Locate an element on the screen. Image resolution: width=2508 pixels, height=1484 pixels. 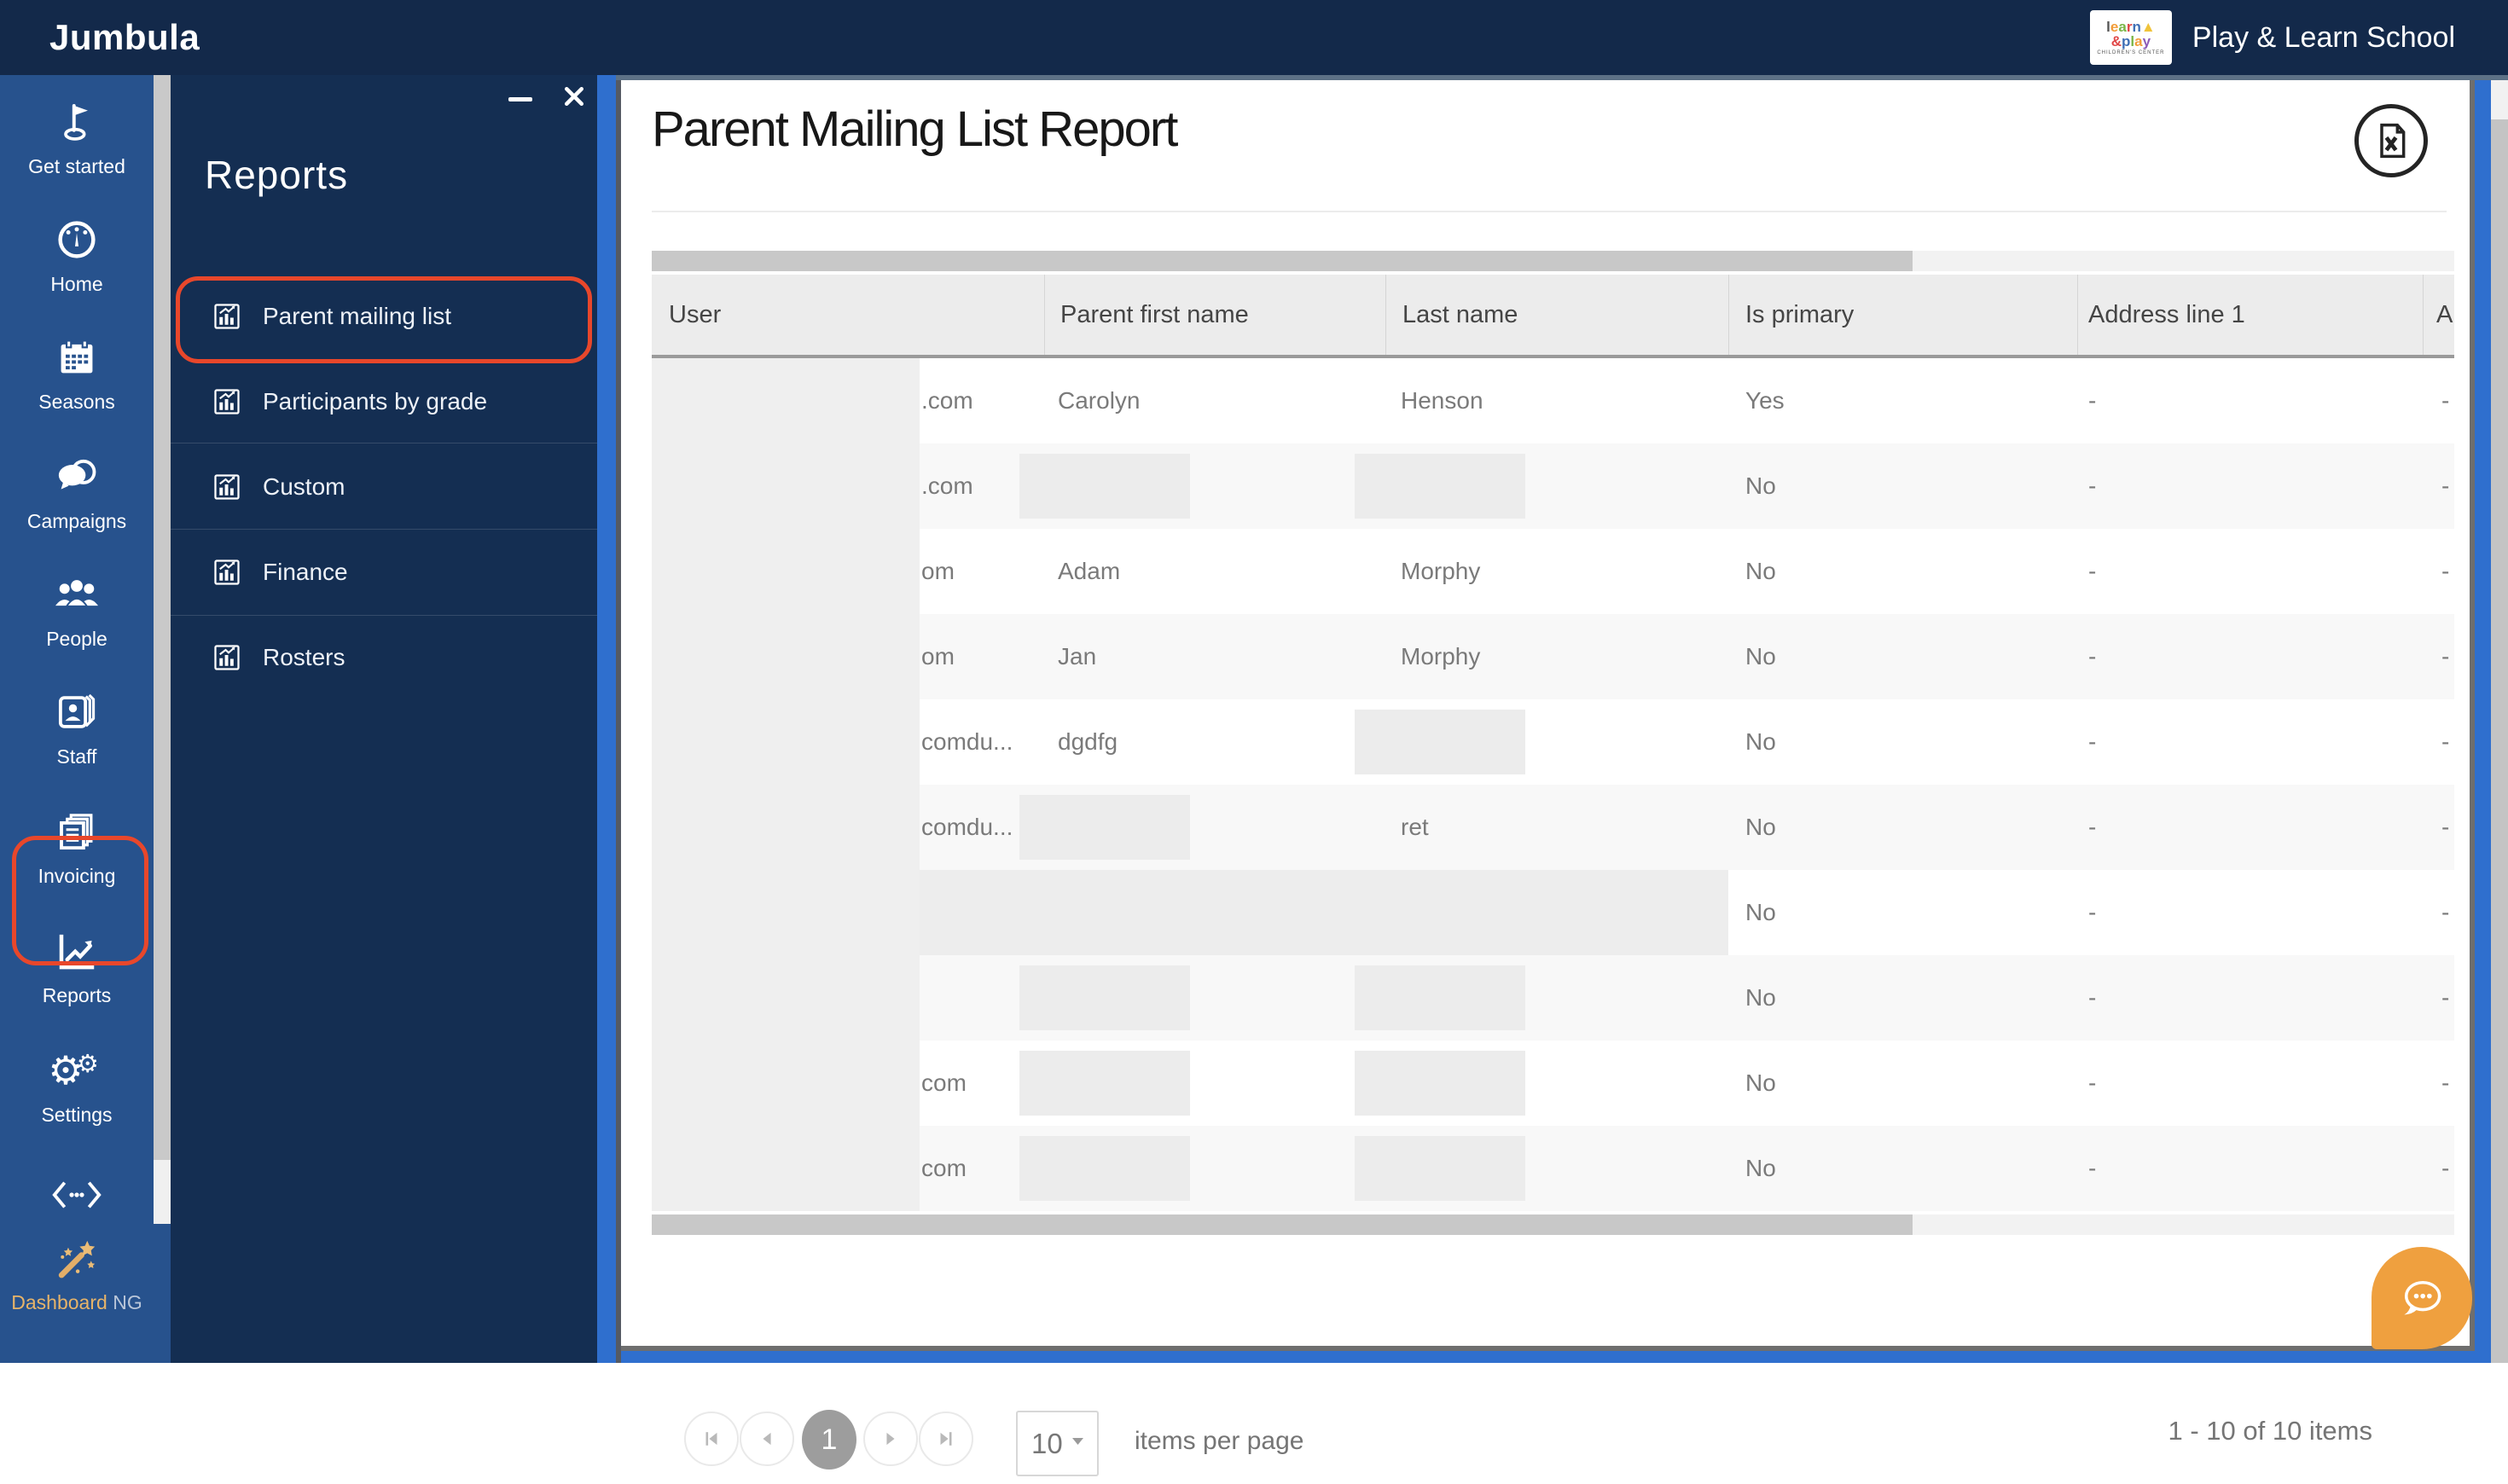
excel-export-icon is located at coordinates (2391, 140).